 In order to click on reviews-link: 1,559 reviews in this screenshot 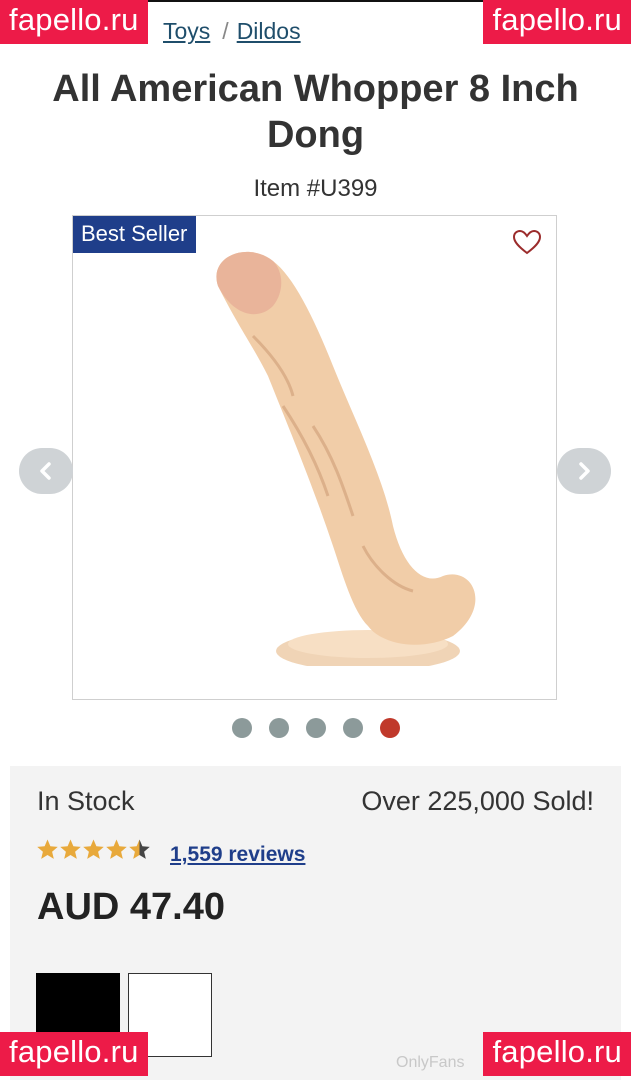, I will do `click(237, 855)`.